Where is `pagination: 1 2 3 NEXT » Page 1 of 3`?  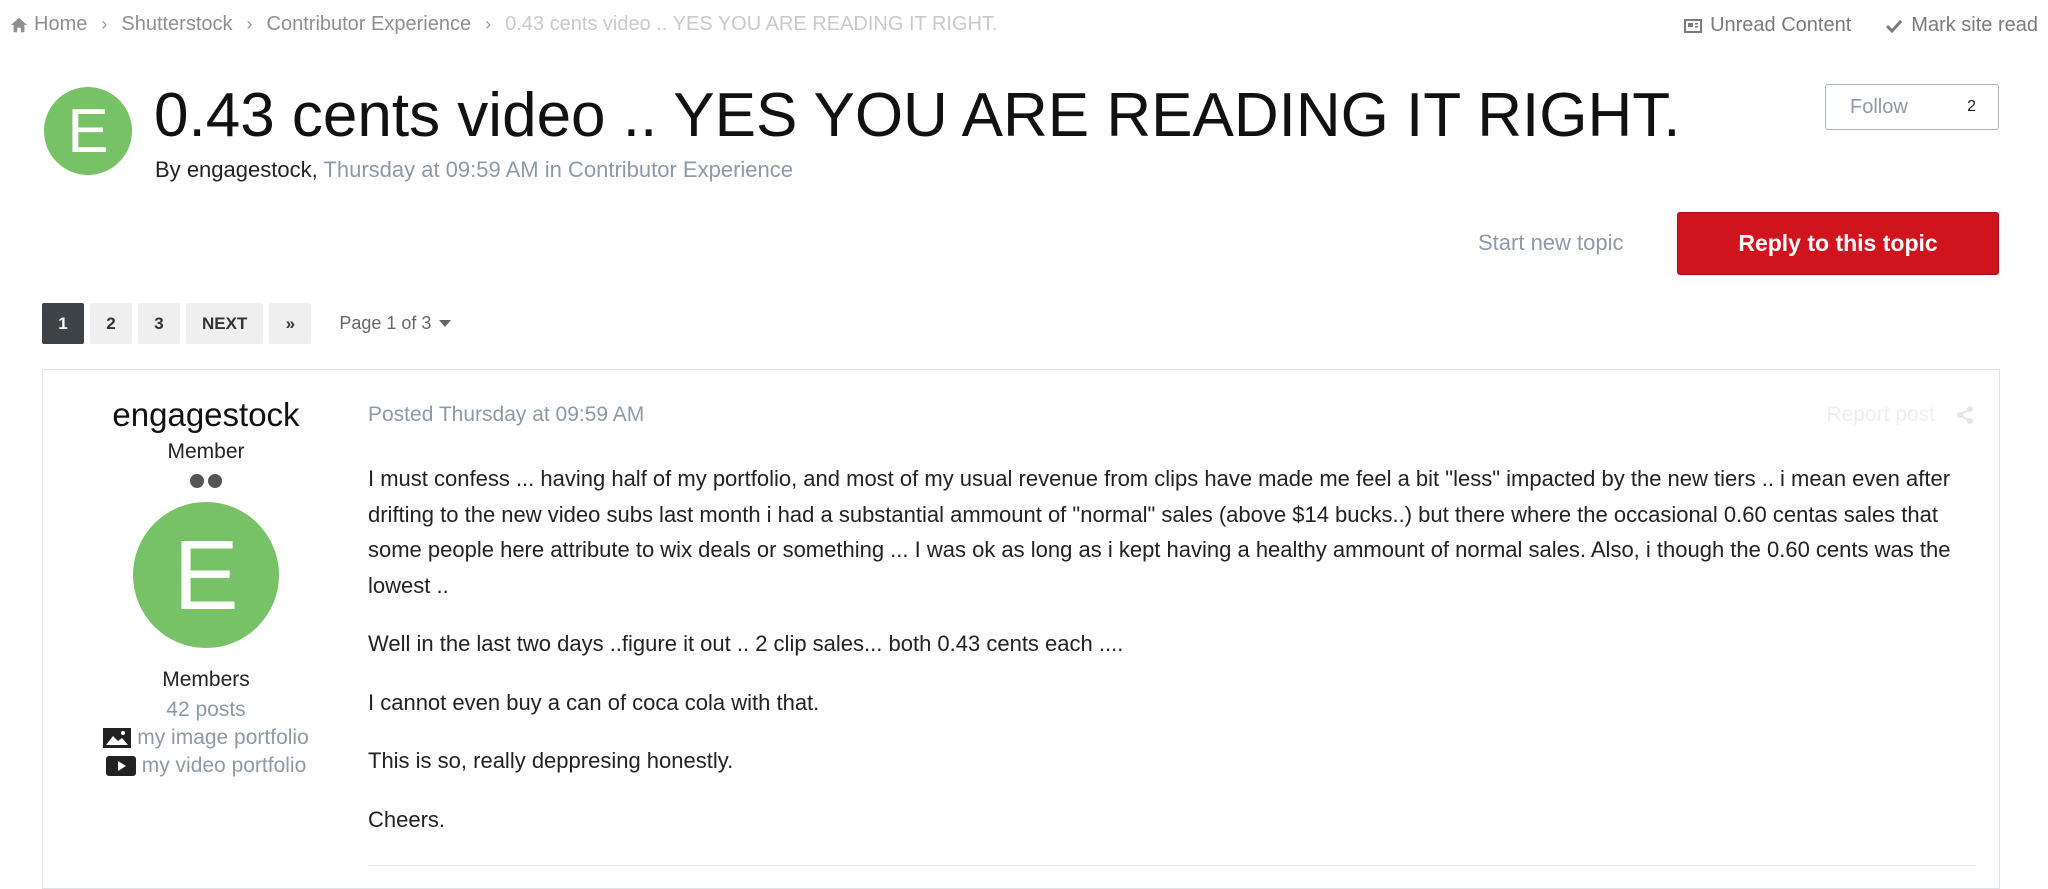
pagination: 1 2 3 NEXT » Page 1 of 3 is located at coordinates (247, 323).